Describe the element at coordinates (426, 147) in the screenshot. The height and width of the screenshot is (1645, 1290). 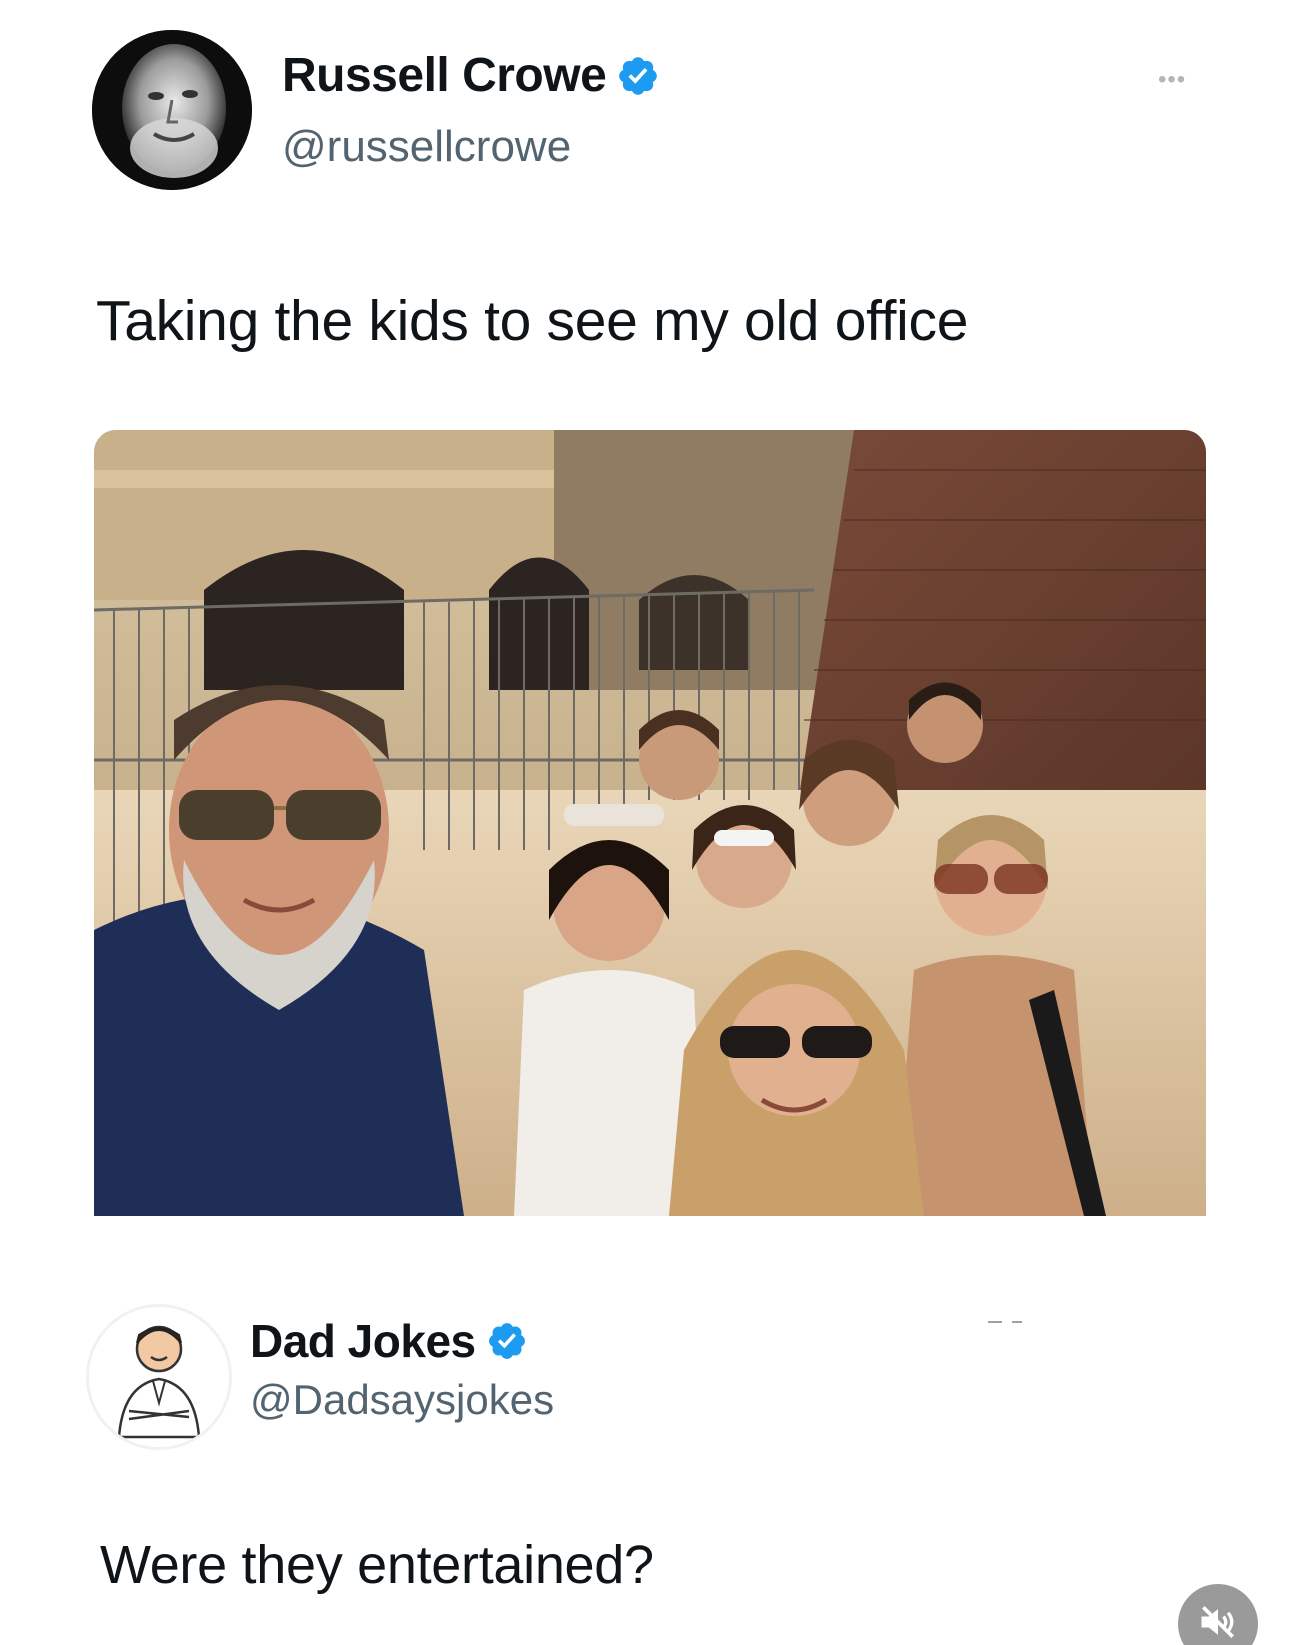
I see `author-handle: @russellcrowe` at that location.